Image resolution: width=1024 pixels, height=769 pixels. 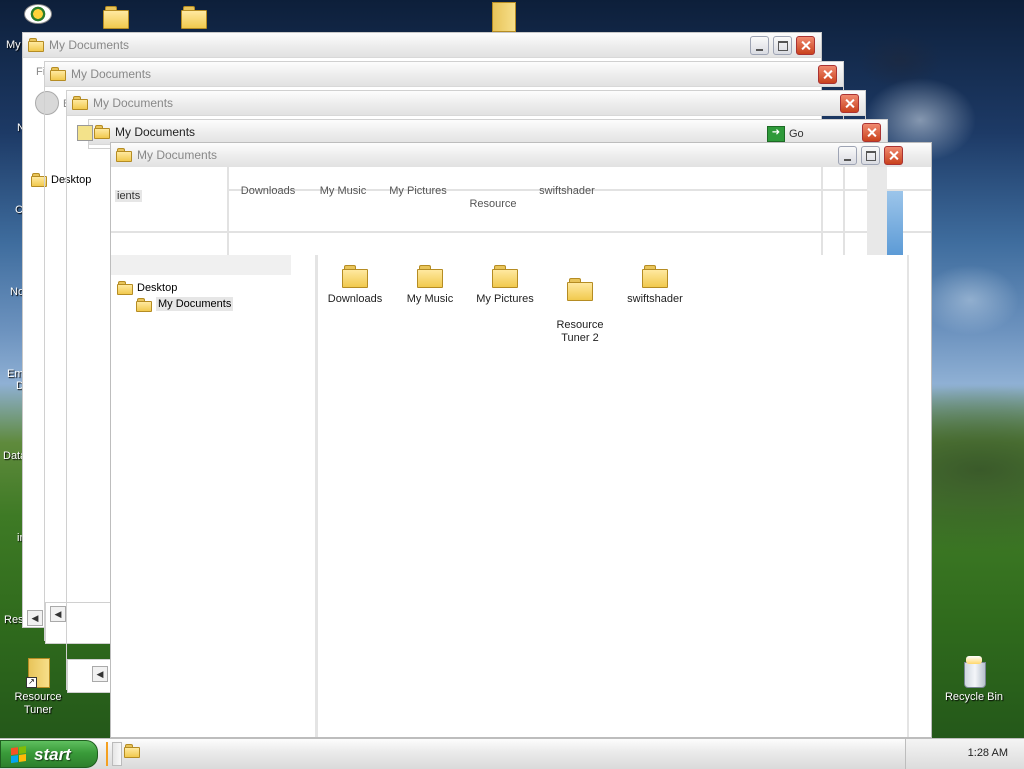 I want to click on folder-item-label: My Pictures, so click(x=505, y=299).